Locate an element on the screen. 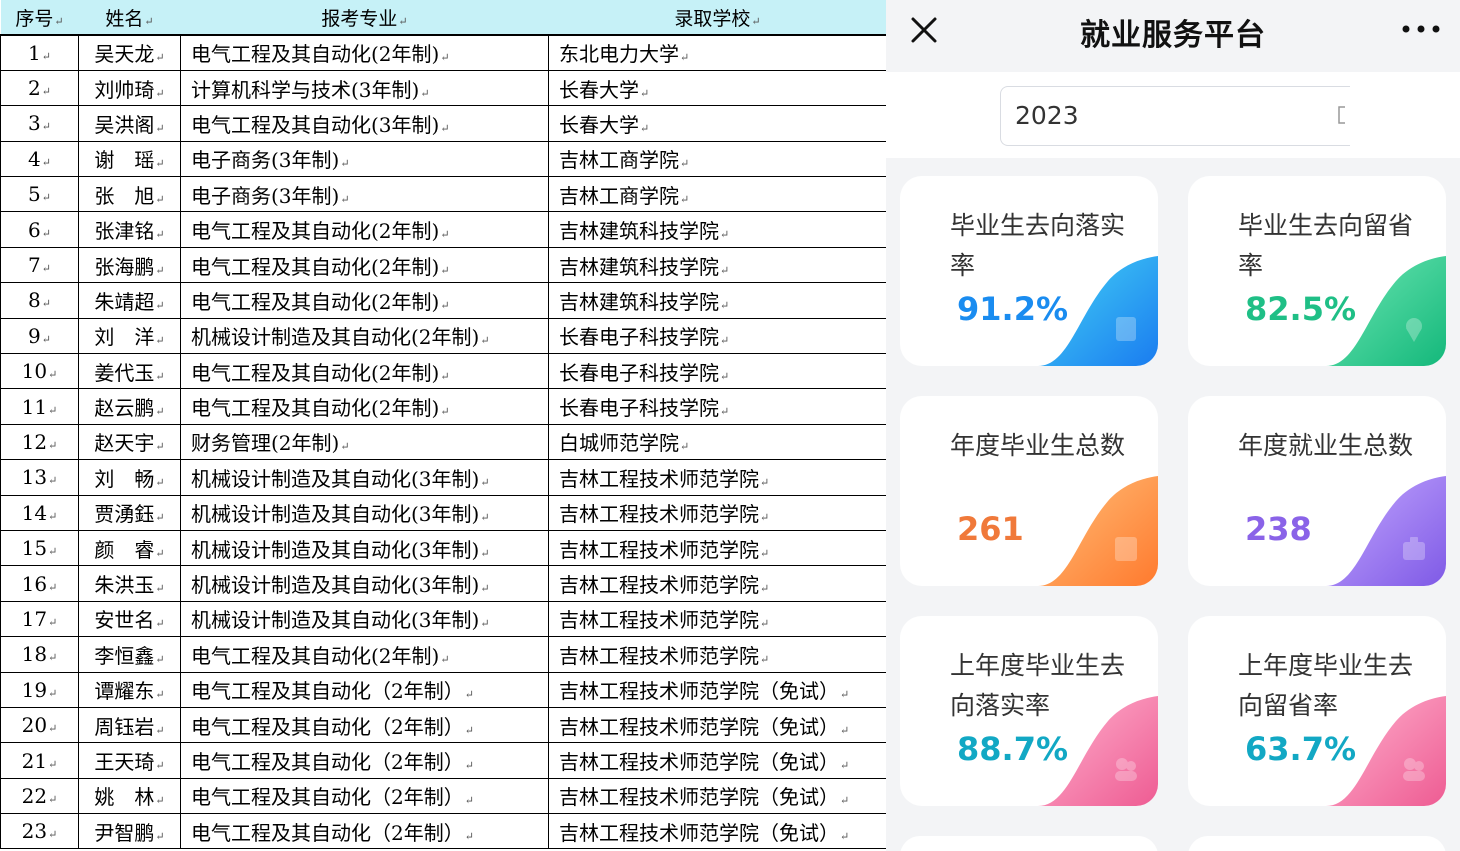  more-dots-icon is located at coordinates (1421, 29).